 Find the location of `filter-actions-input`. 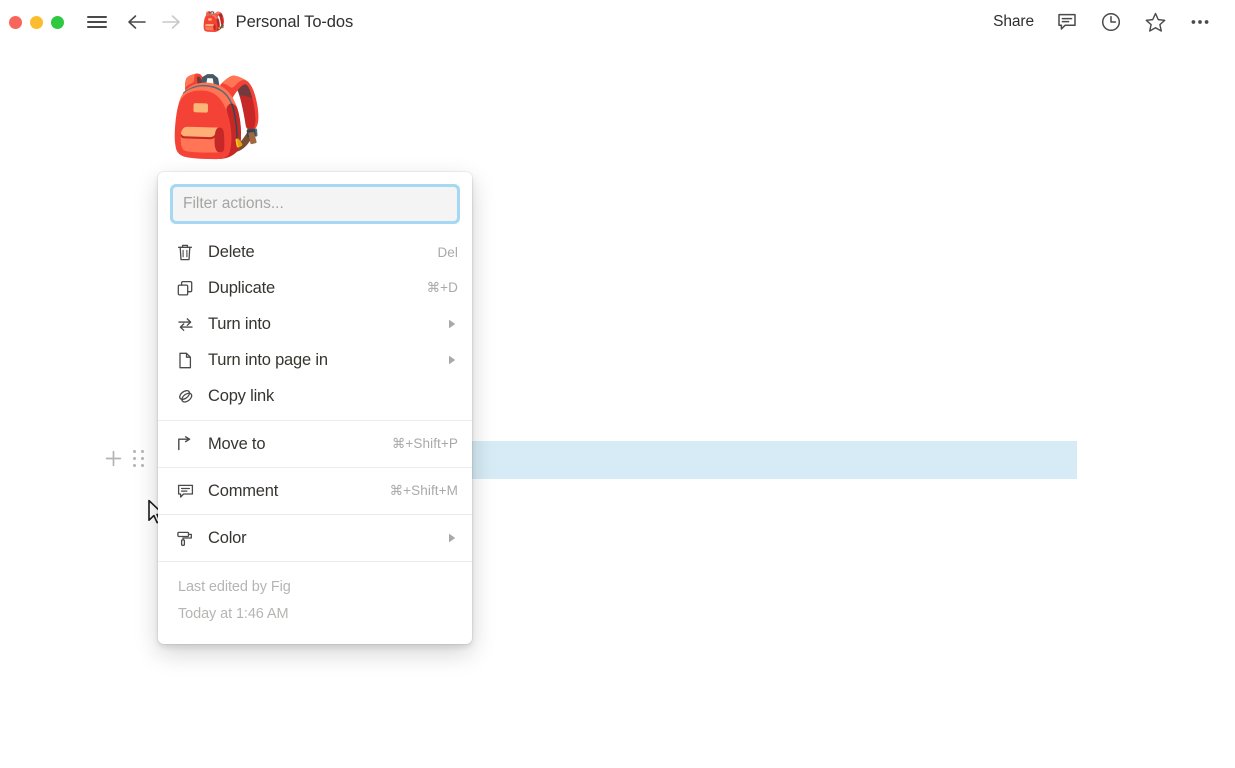

filter-actions-input is located at coordinates (315, 204).